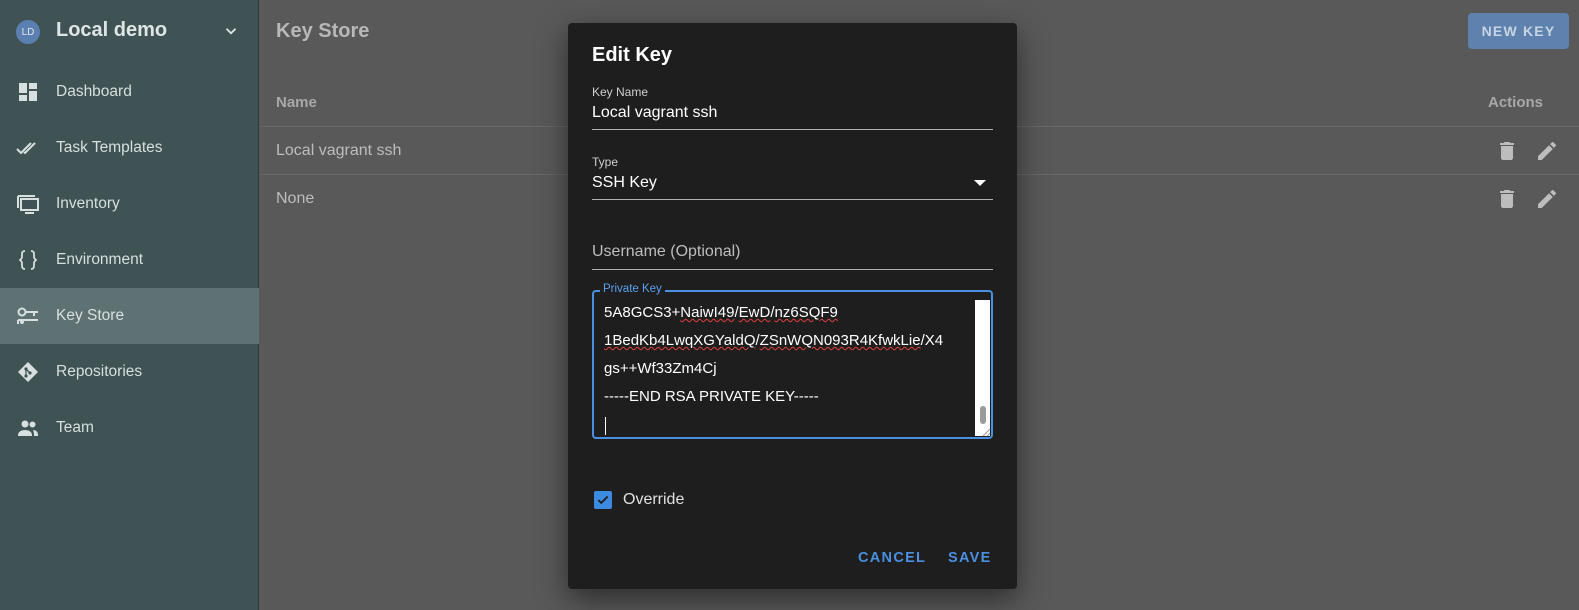 The image size is (1579, 610). Describe the element at coordinates (231, 31) in the screenshot. I see `chevron-down-icon` at that location.